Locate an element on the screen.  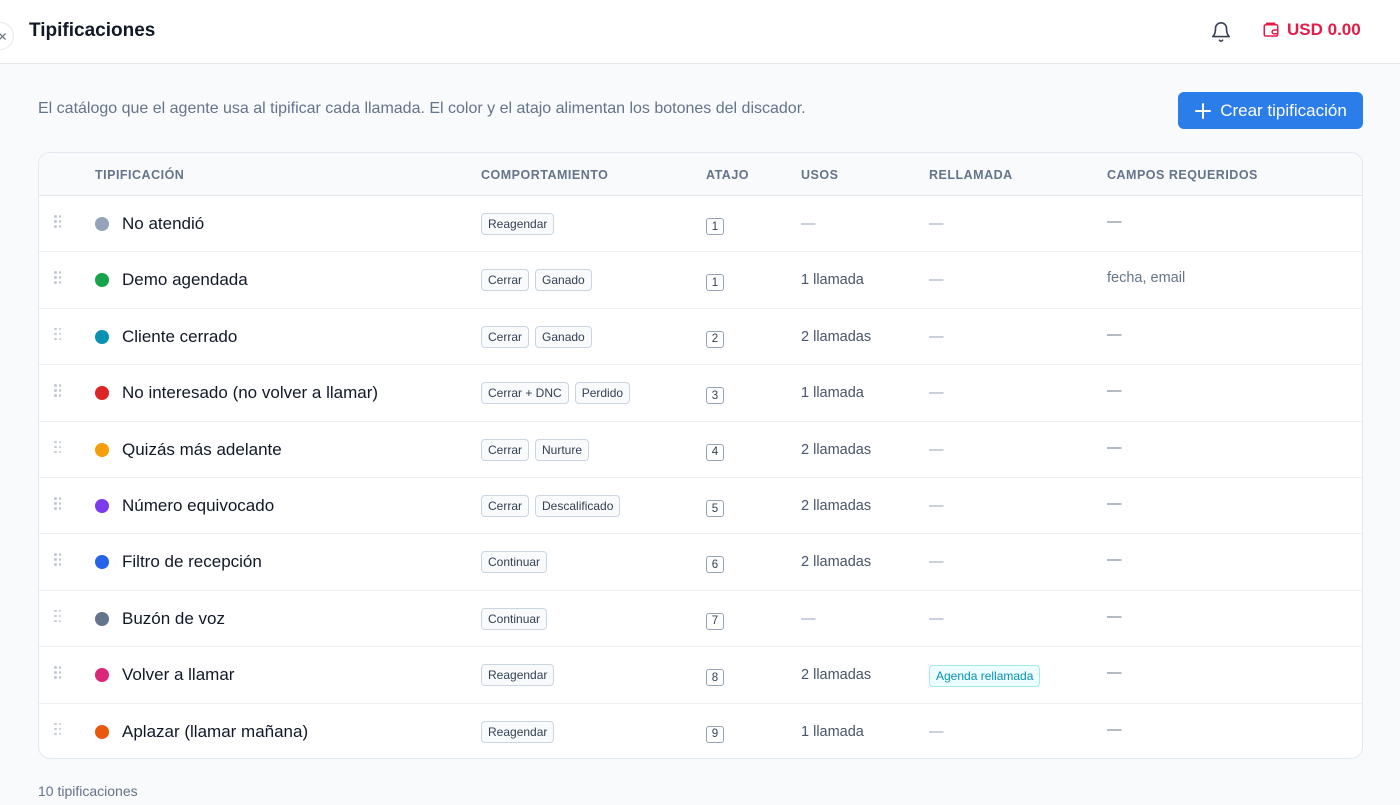
table-row: No atendió Reagendar 1 — — — is located at coordinates (700, 224).